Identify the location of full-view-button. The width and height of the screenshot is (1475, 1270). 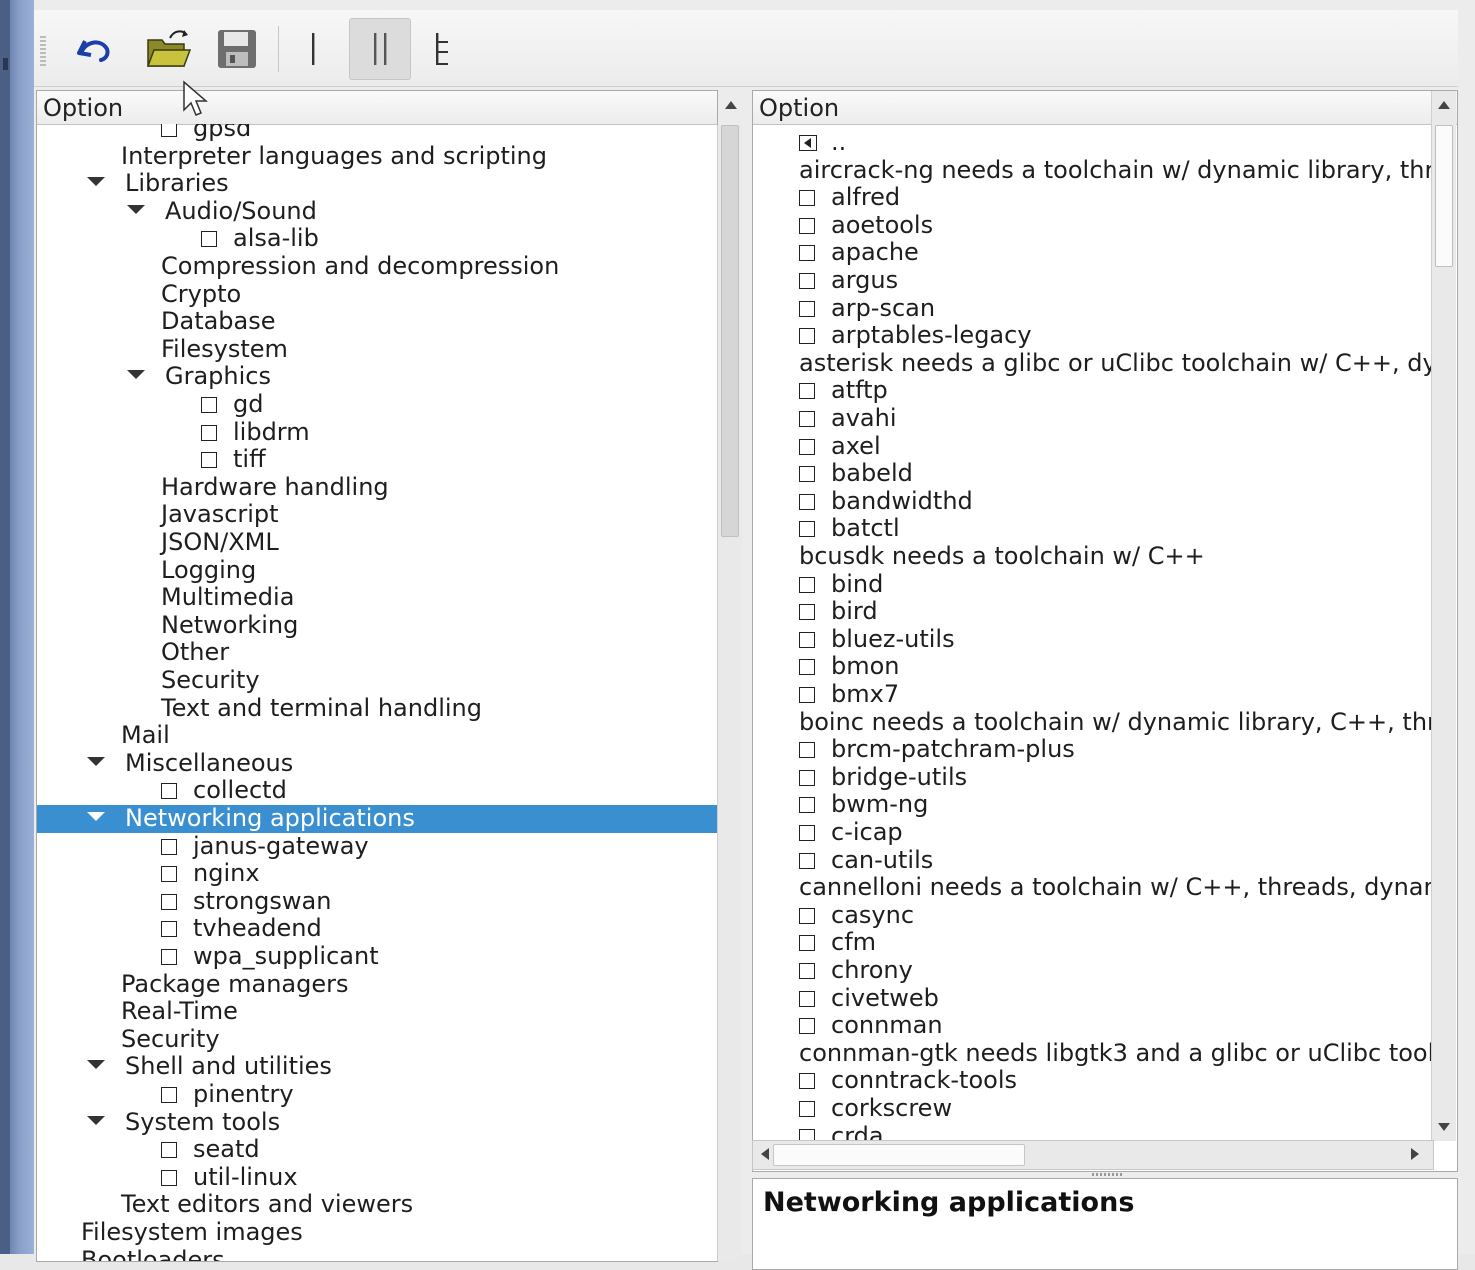
(443, 49).